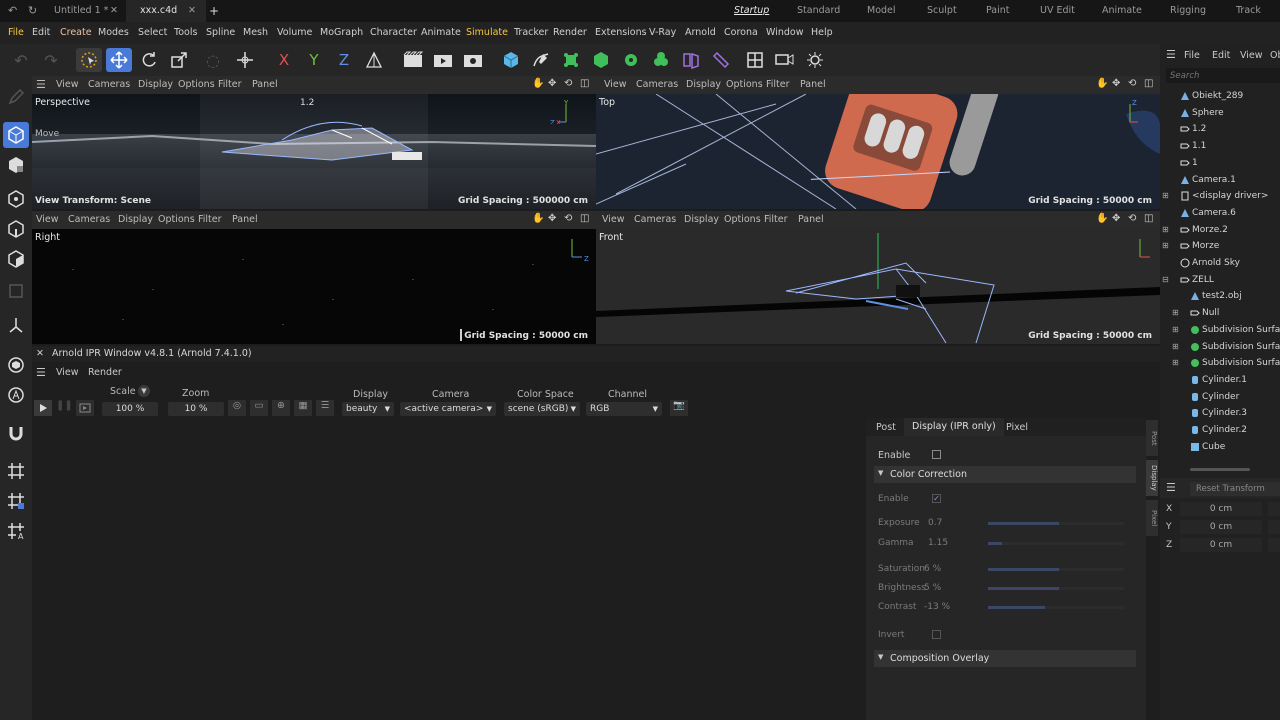 The height and width of the screenshot is (720, 1280). Describe the element at coordinates (237, 408) in the screenshot. I see `snapshot-icon: ◎` at that location.